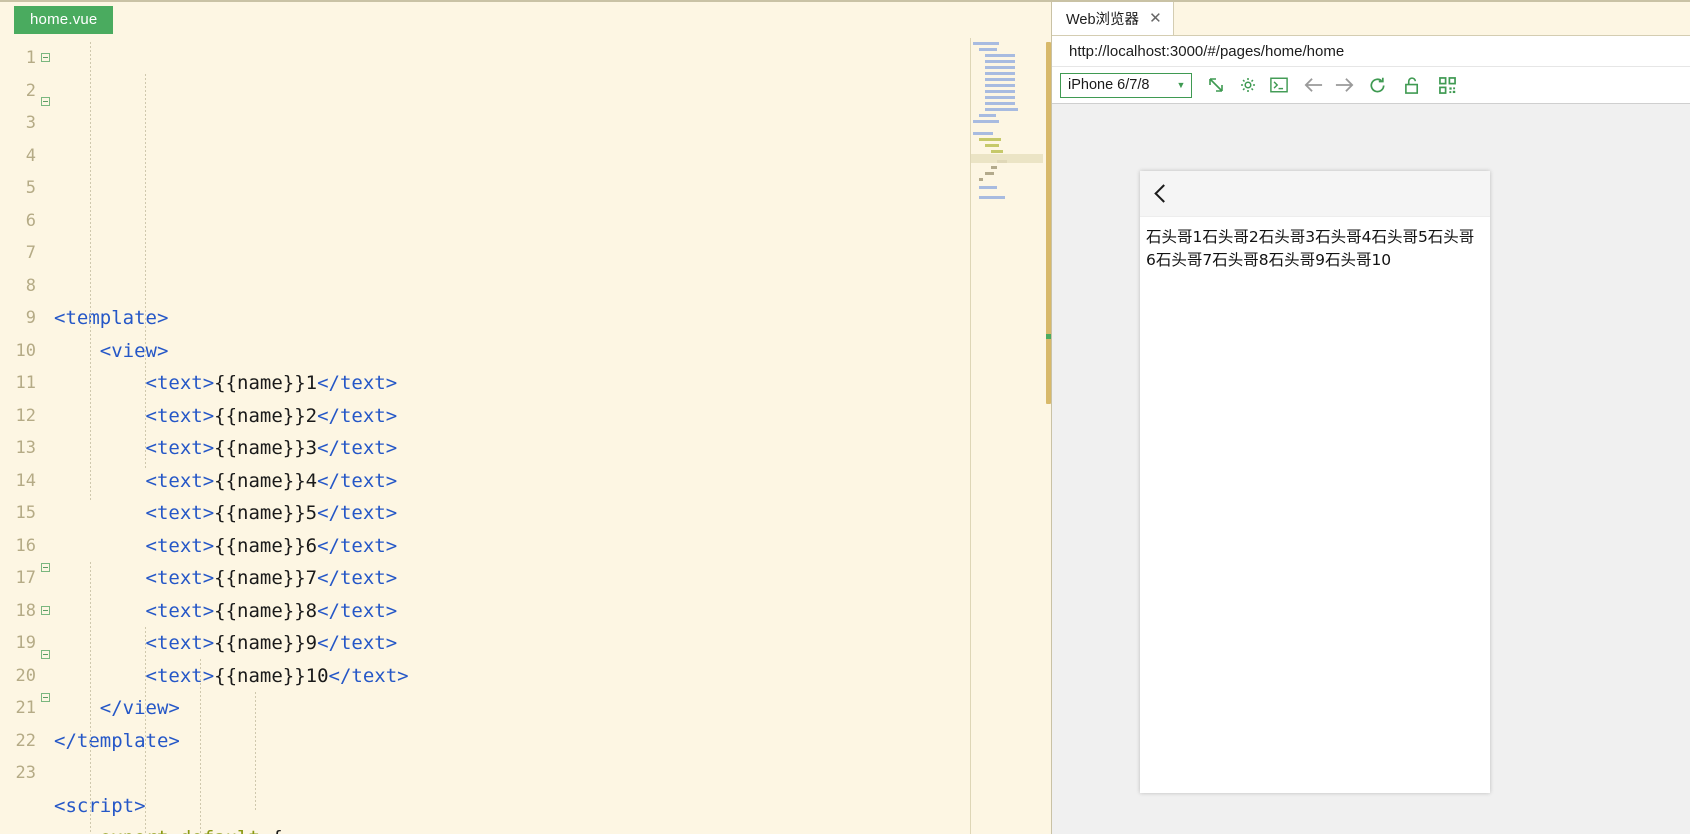 The image size is (1690, 834). What do you see at coordinates (271, 480) in the screenshot?
I see `code-line: <text>{{name}}4</text>` at bounding box center [271, 480].